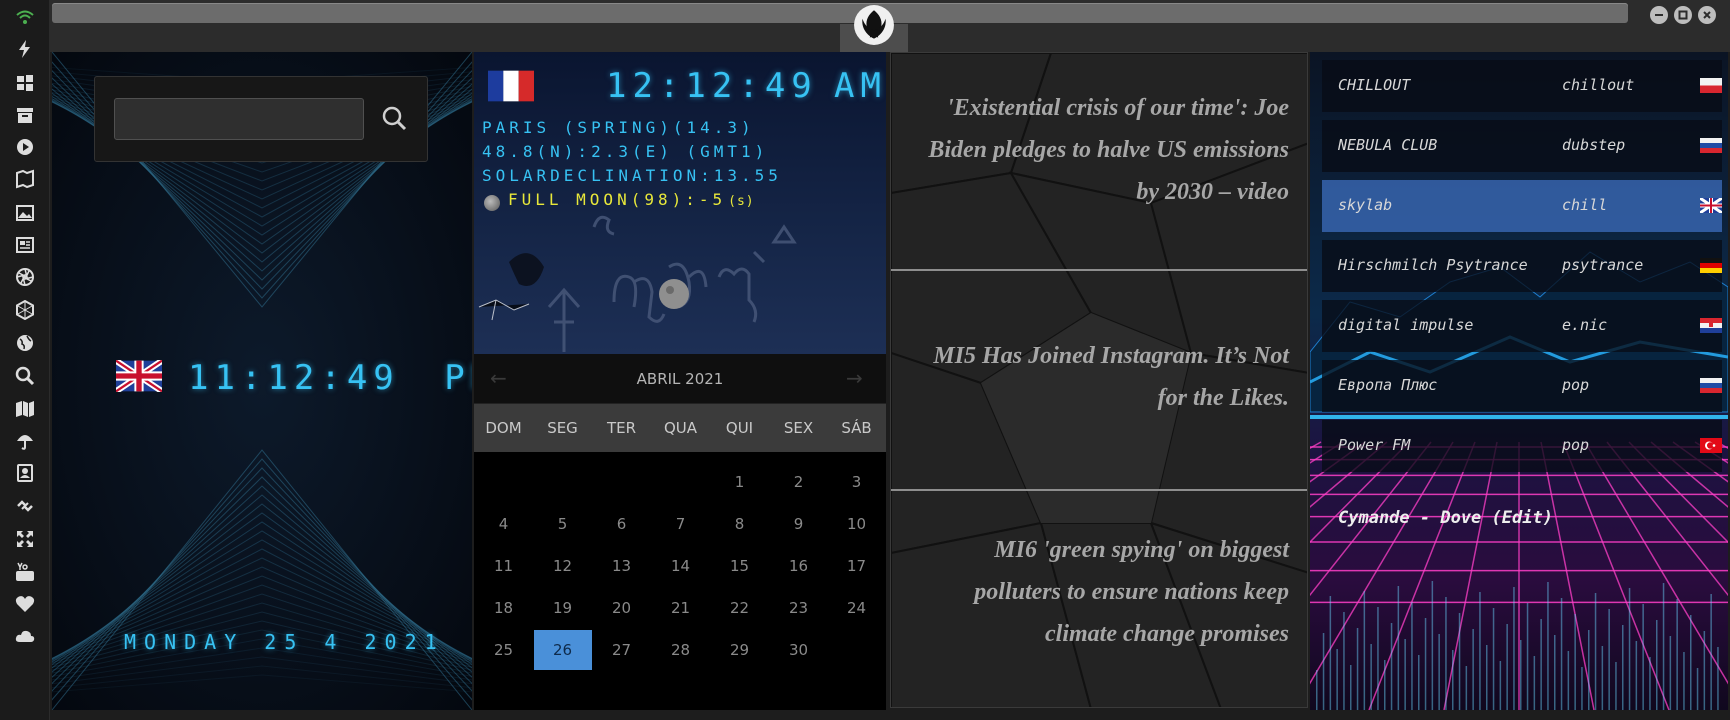 The image size is (1730, 720). I want to click on sidebar-lightning-button, so click(25, 49).